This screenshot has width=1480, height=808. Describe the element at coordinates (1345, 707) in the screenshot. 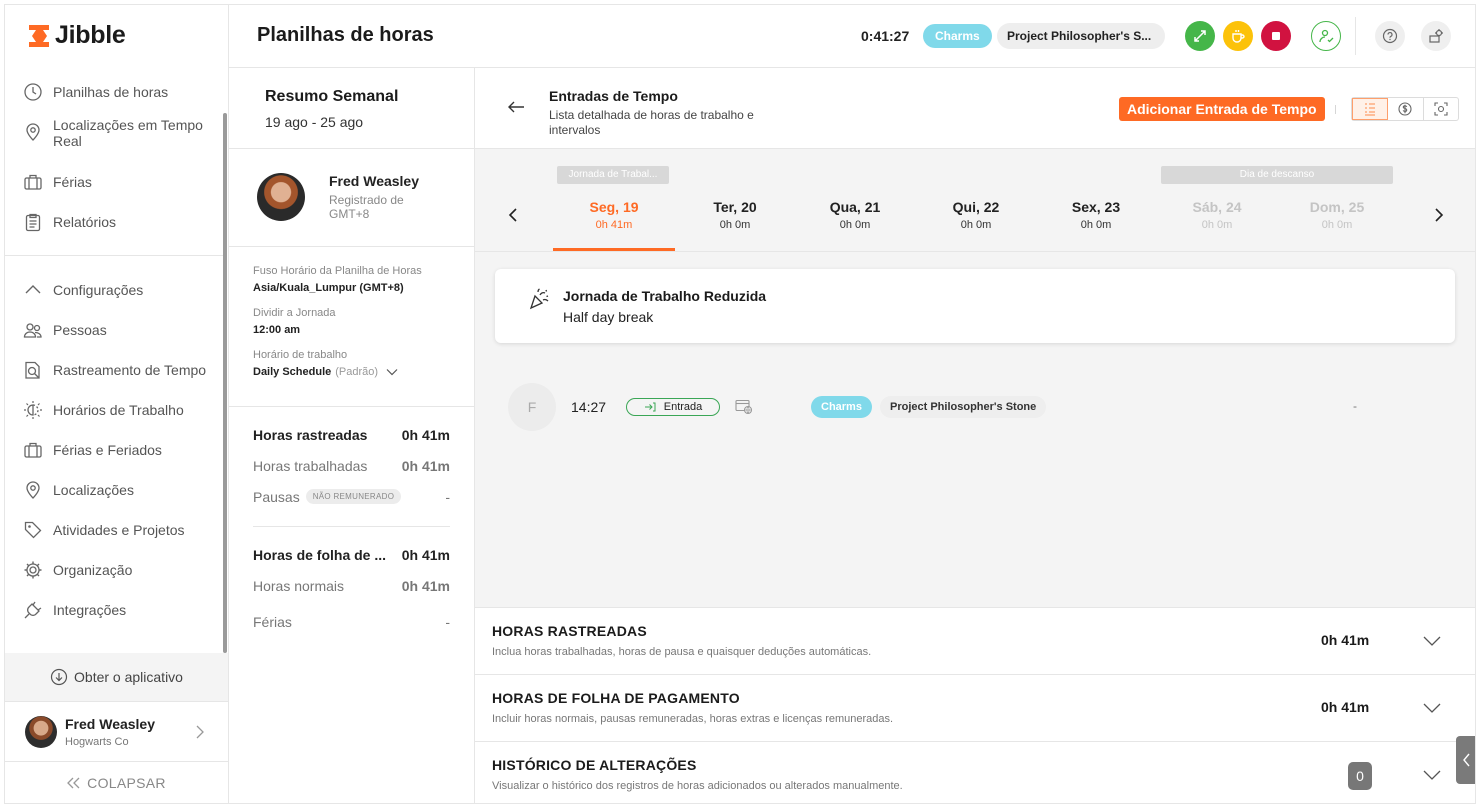

I see `section-value: 0h 41m` at that location.